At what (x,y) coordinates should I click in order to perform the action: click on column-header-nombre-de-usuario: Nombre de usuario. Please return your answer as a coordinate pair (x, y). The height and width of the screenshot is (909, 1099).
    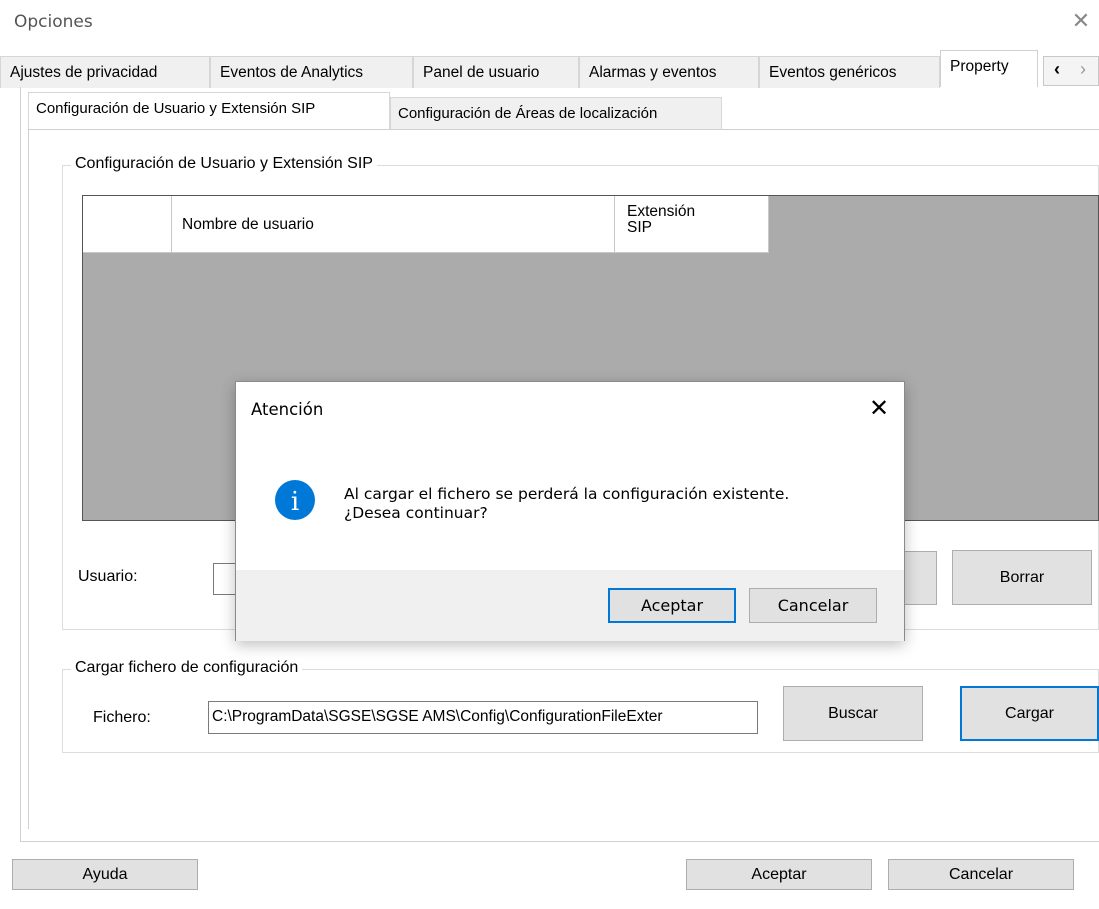
    Looking at the image, I should click on (393, 224).